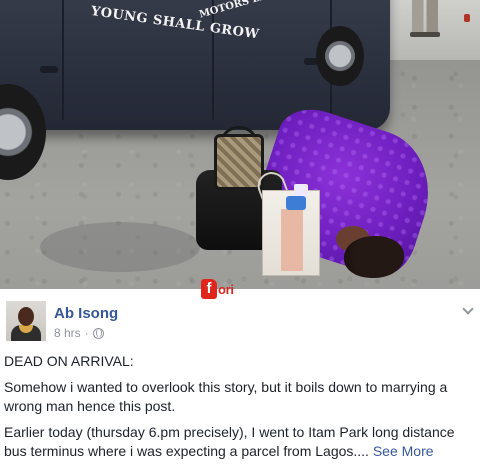 Image resolution: width=480 pixels, height=465 pixels. I want to click on van-door-seam, so click(63, 60).